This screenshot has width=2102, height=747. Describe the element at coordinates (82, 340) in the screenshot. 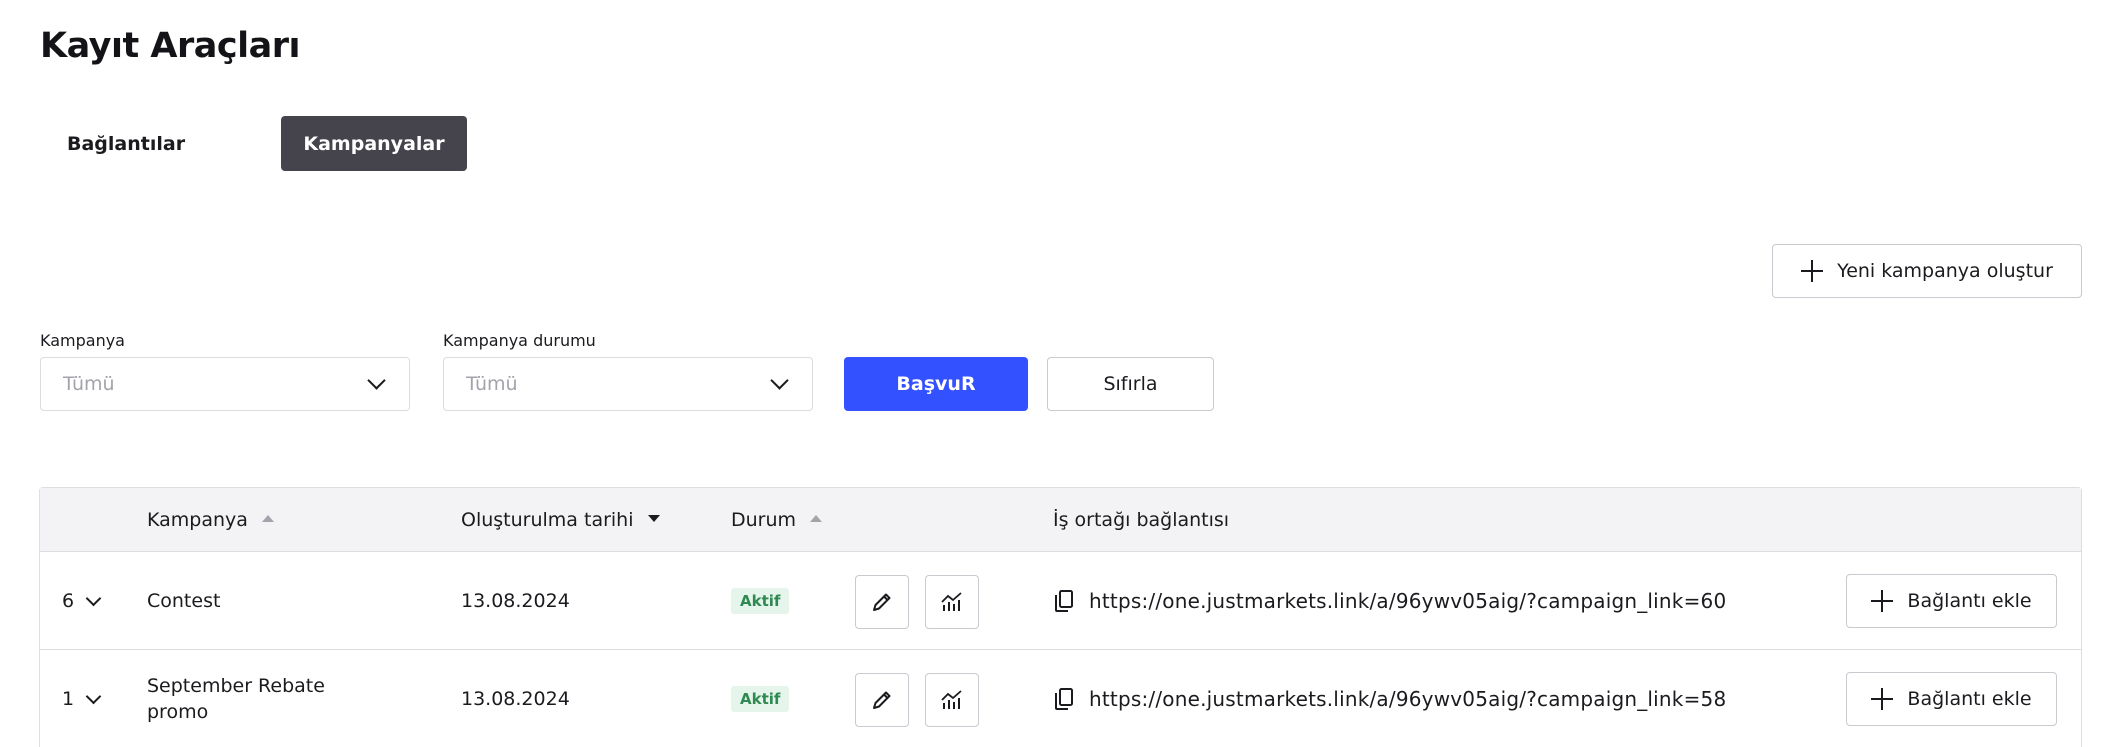

I see `campaign-filter-label: Kampanya` at that location.